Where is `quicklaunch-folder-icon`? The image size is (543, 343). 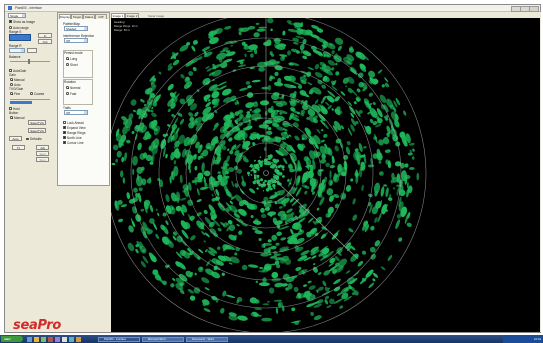
quicklaunch-folder-icon is located at coordinates (36, 339).